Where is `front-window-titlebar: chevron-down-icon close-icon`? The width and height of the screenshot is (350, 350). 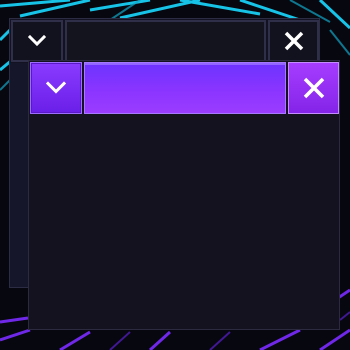 front-window-titlebar: chevron-down-icon close-icon is located at coordinates (184, 88).